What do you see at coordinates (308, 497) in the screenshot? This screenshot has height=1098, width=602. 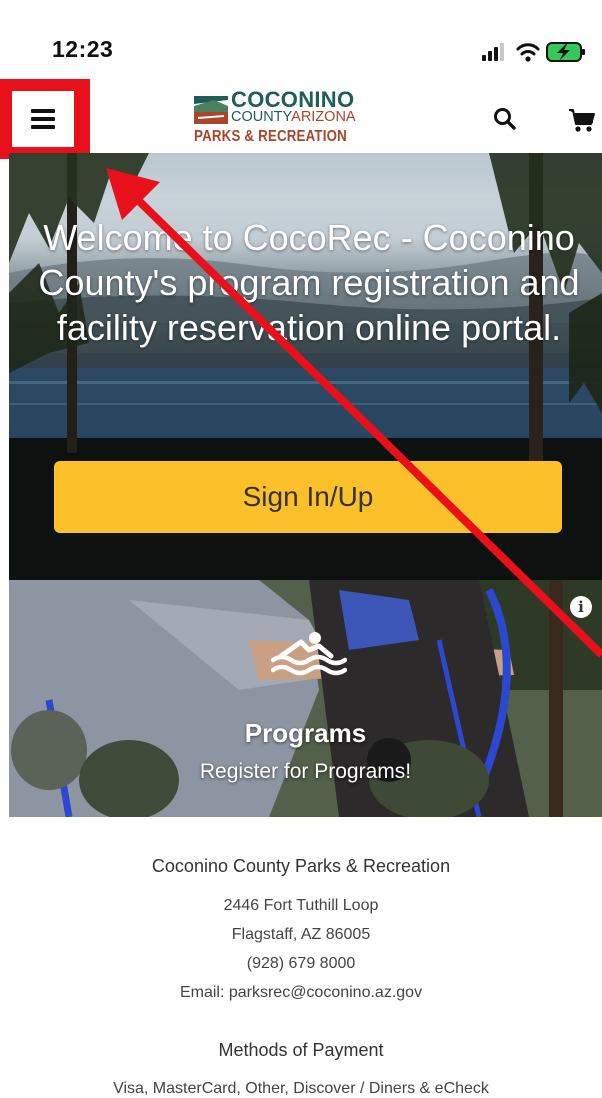 I see `sign-in-button: Sign In/Up` at bounding box center [308, 497].